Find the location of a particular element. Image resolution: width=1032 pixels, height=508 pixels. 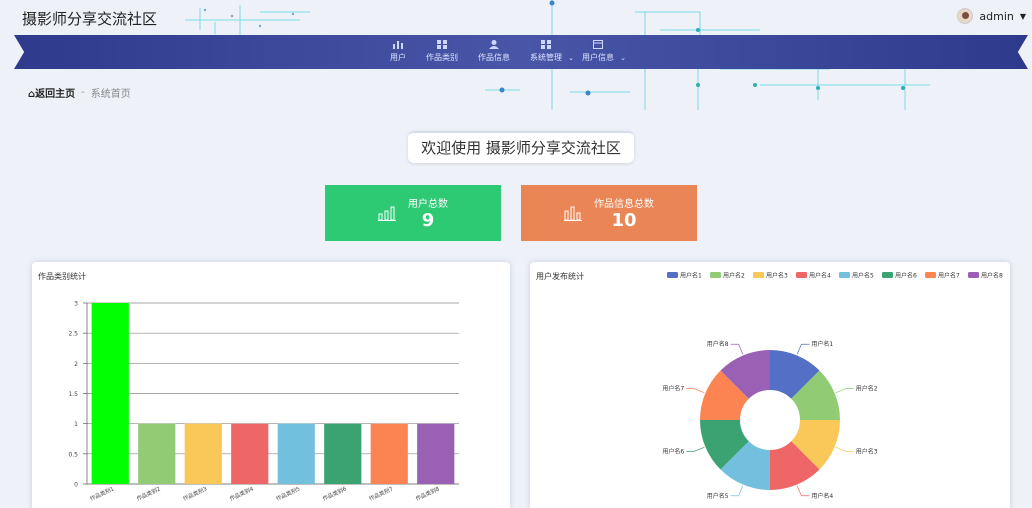

y-tick-label: 0.5 is located at coordinates (73, 454).